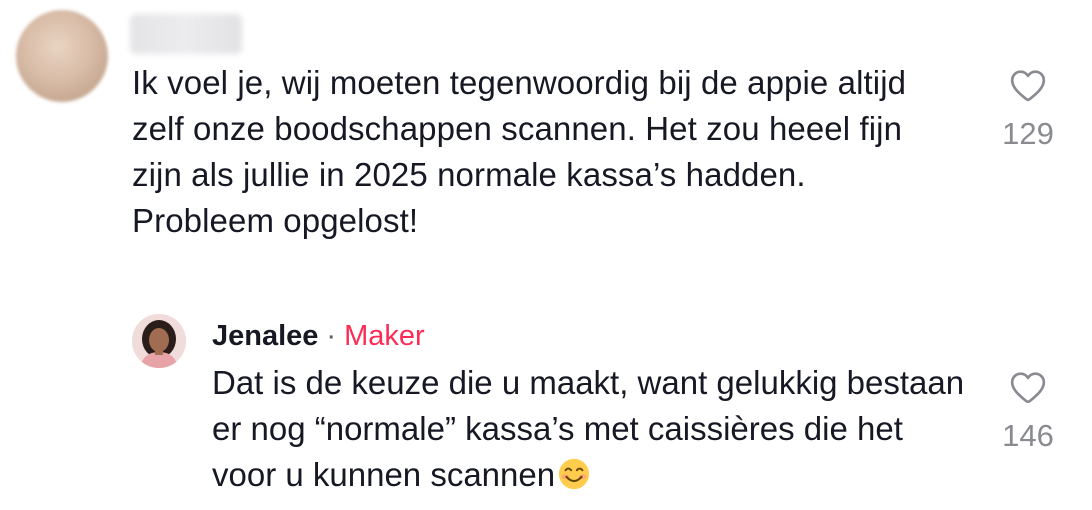 The image size is (1092, 510). I want to click on avatar, so click(62, 56).